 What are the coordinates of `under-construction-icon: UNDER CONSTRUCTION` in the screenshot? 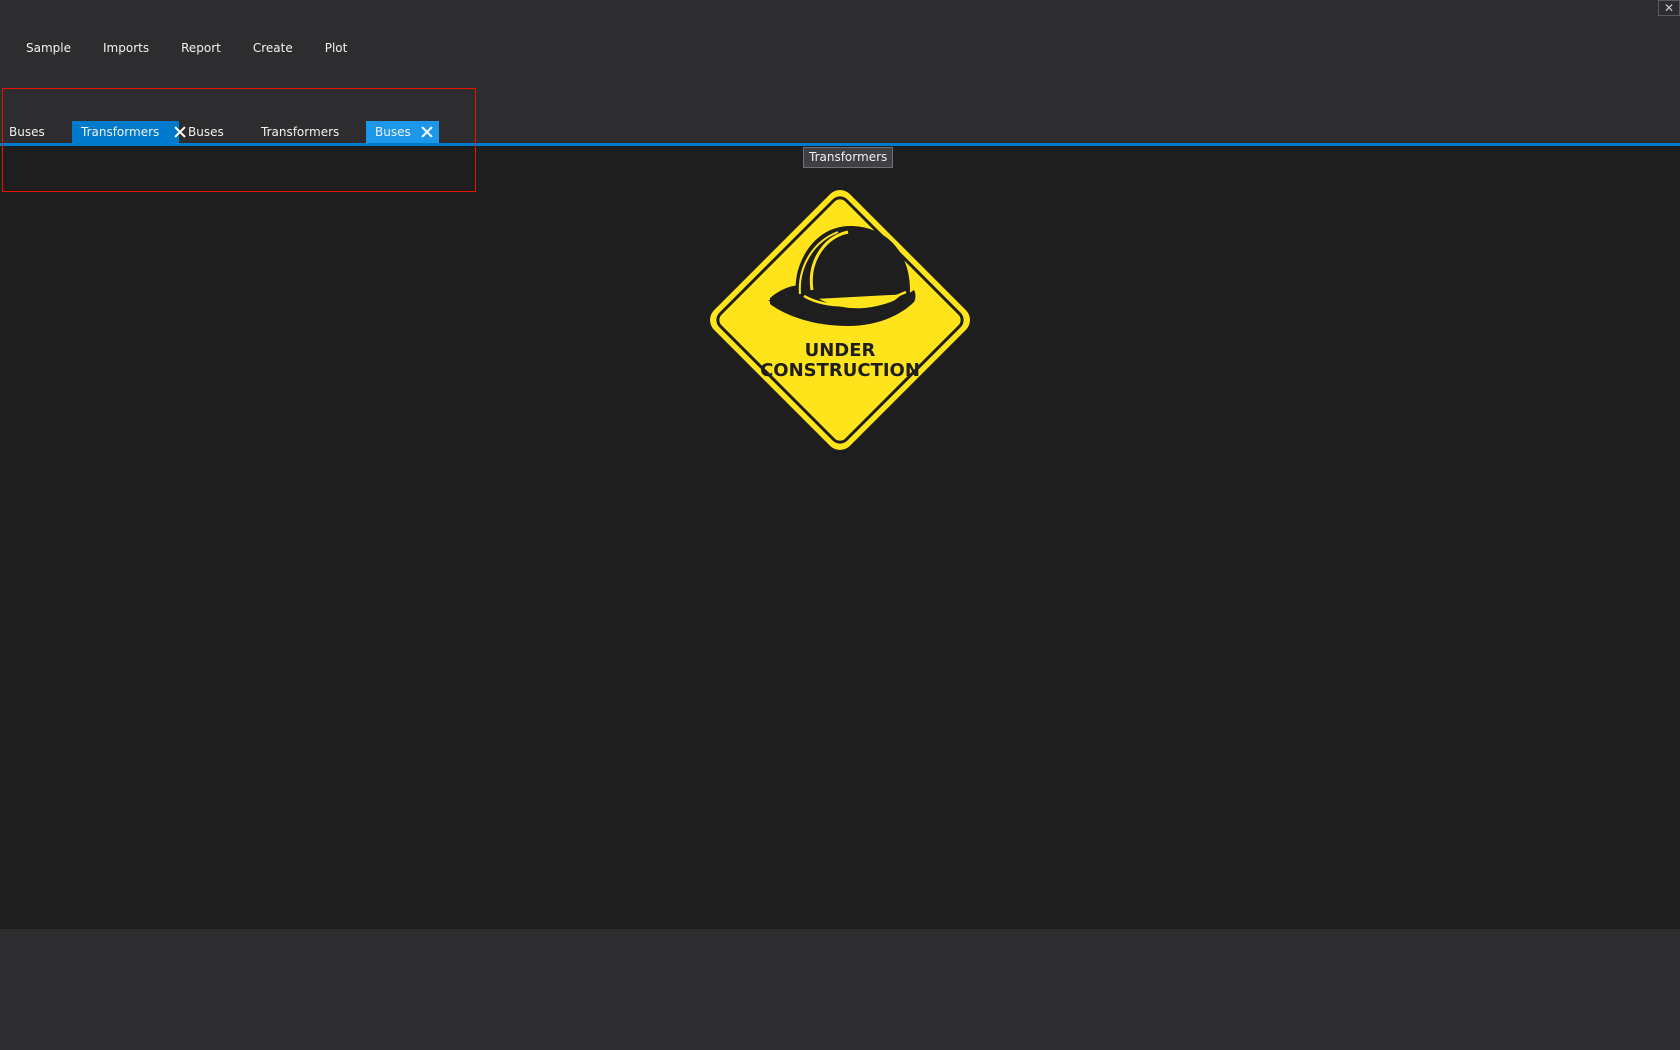 It's located at (840, 320).